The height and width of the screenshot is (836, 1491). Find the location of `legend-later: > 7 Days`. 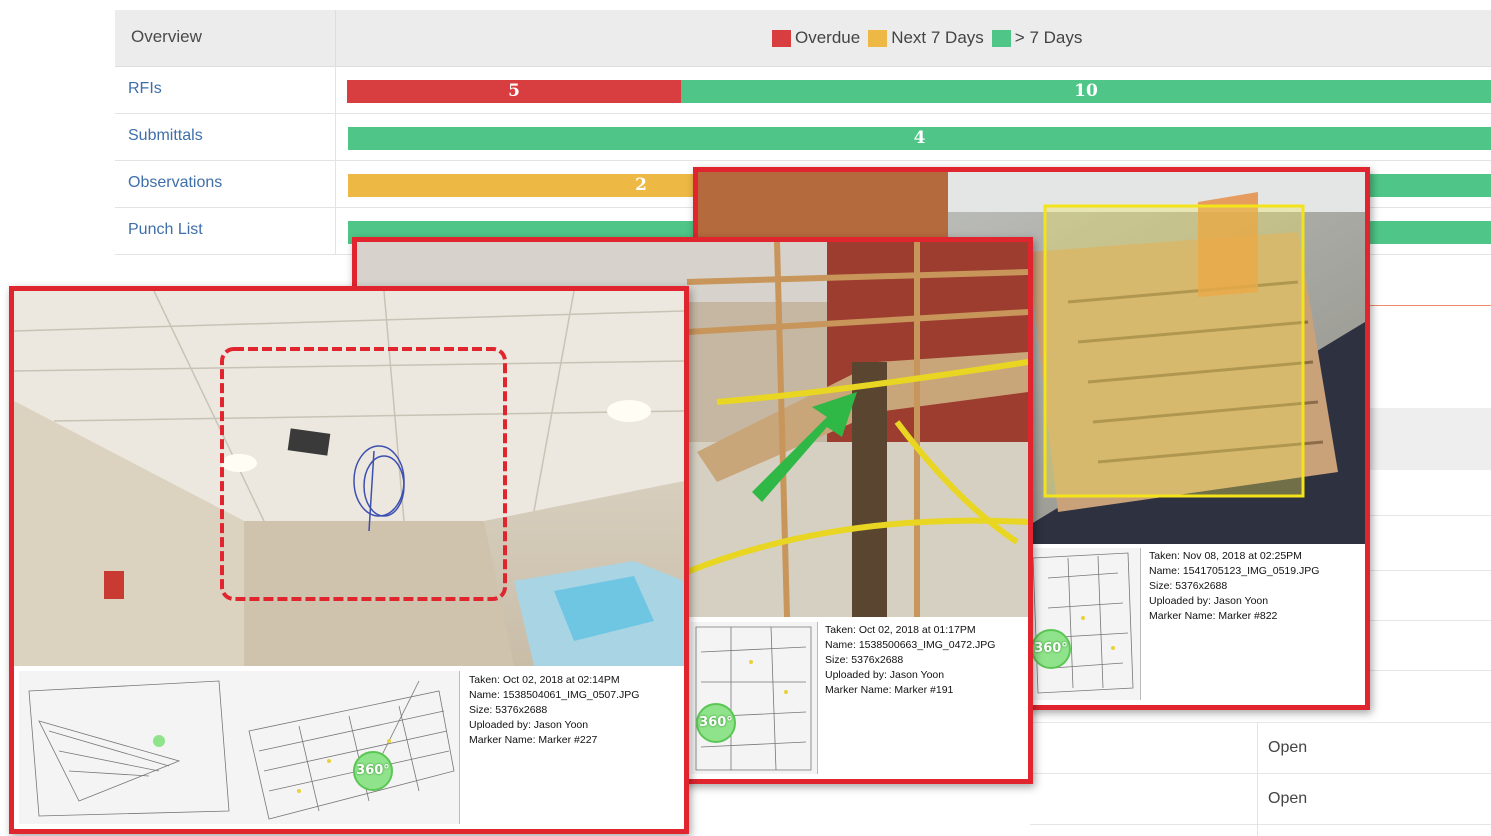

legend-later: > 7 Days is located at coordinates (1037, 38).